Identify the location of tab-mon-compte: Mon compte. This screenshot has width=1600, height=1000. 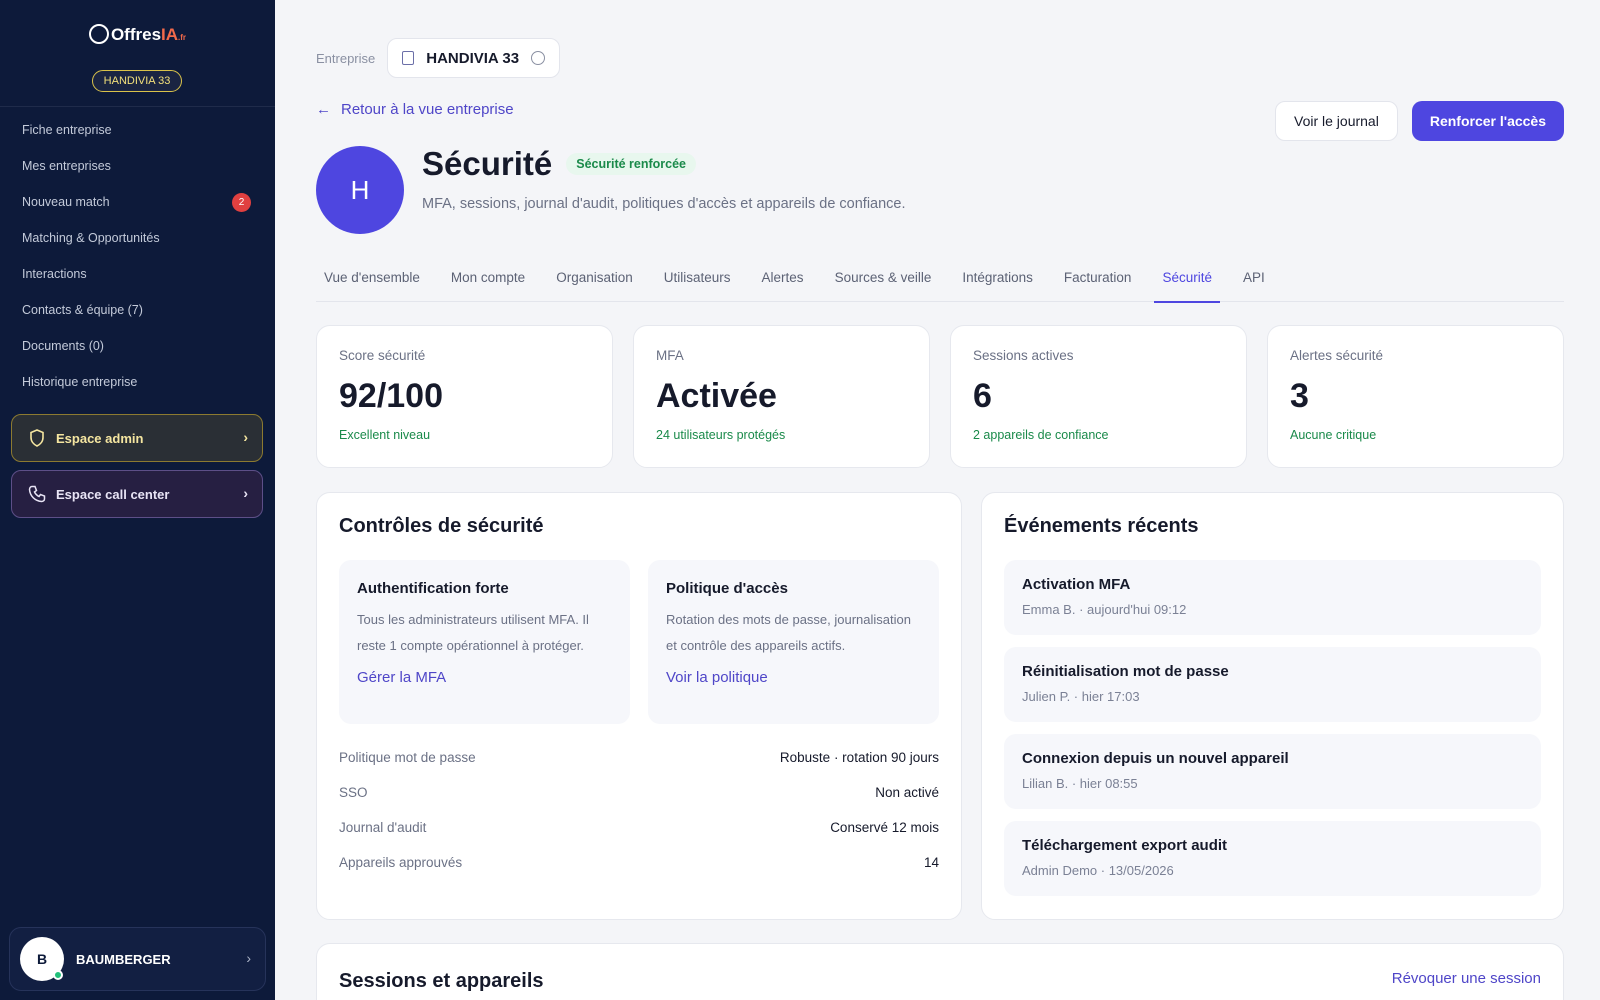
(488, 280).